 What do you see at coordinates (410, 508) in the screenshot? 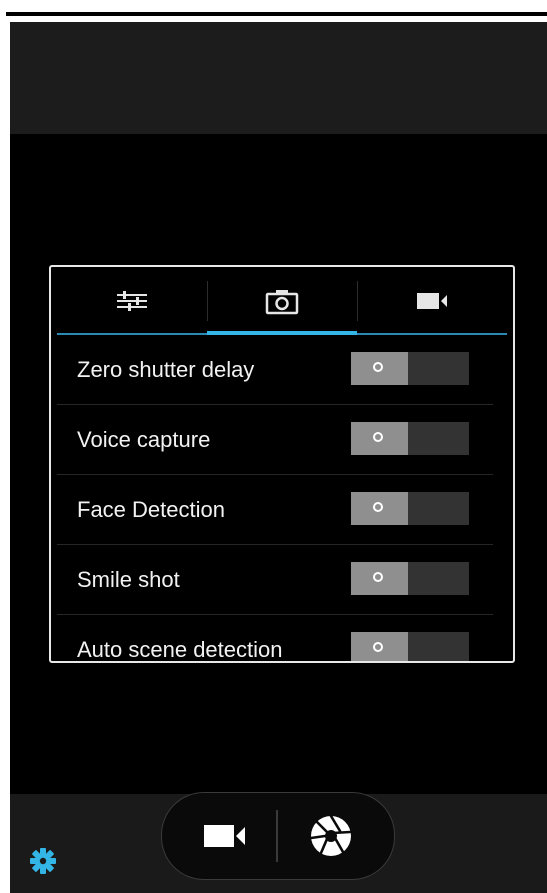
I see `face-detection-toggle` at bounding box center [410, 508].